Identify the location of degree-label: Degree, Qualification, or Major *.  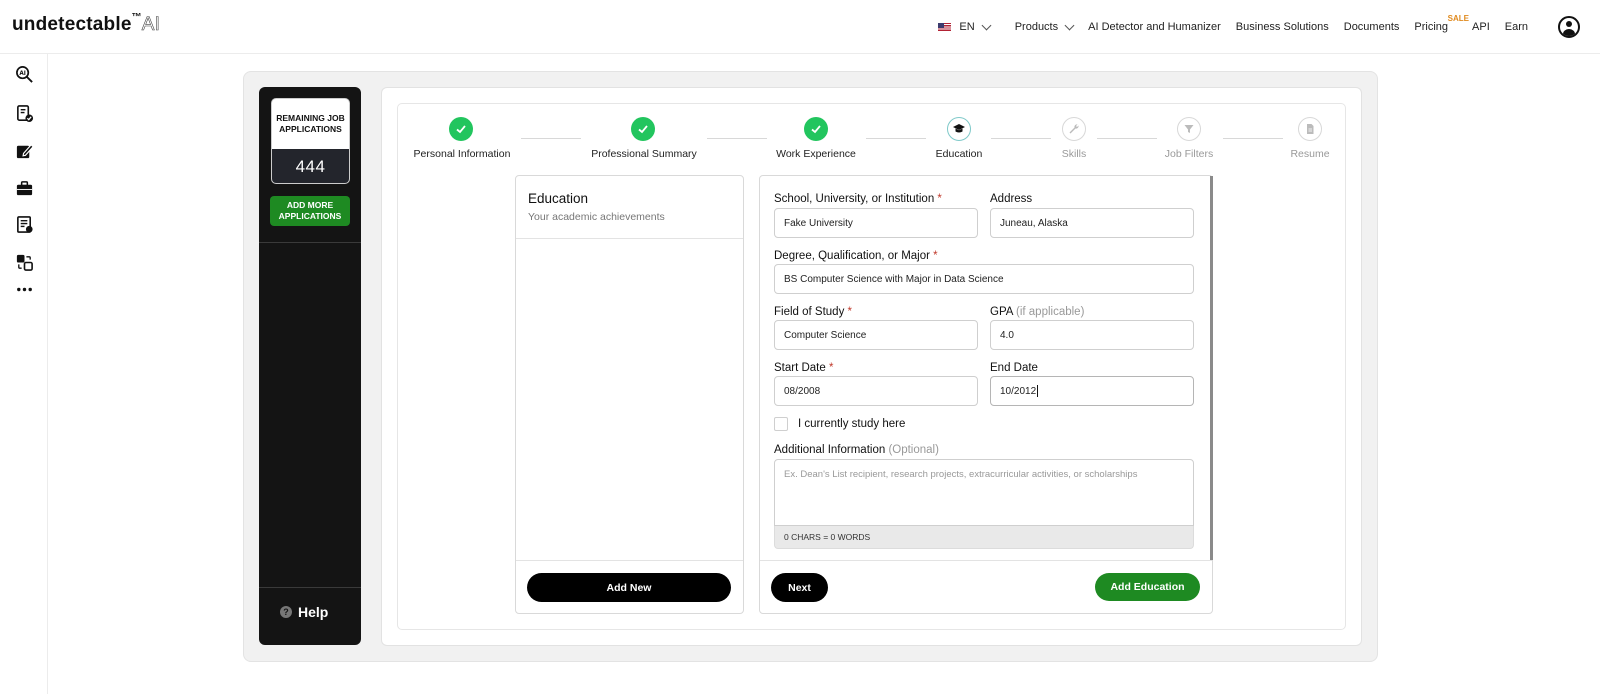
(856, 256).